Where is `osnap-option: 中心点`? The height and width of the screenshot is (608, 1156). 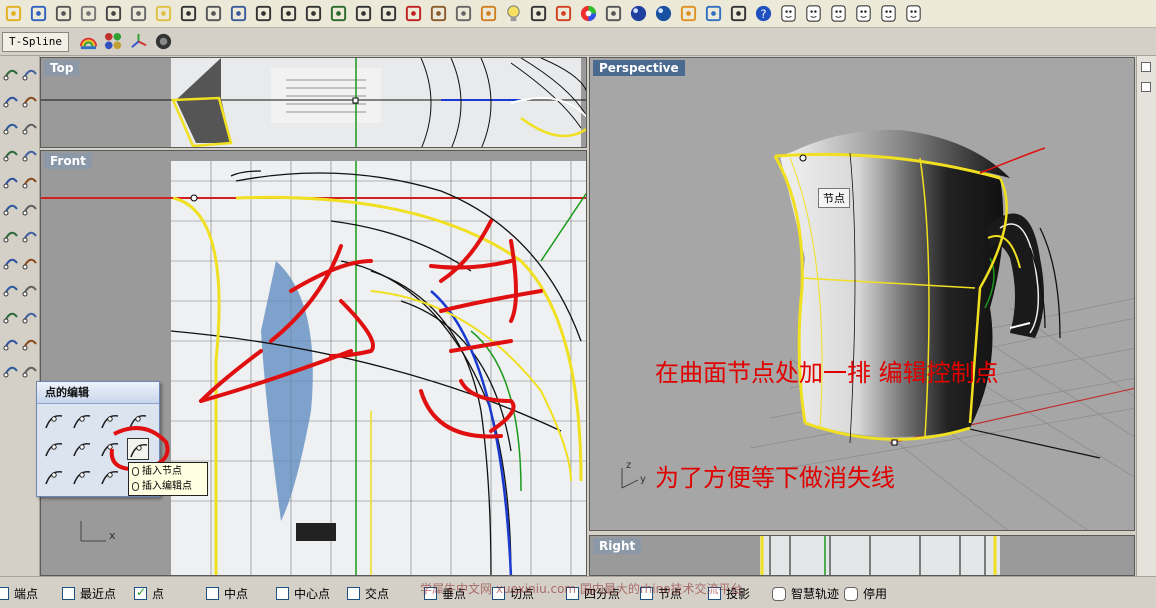
osnap-option: 中心点 is located at coordinates (303, 593).